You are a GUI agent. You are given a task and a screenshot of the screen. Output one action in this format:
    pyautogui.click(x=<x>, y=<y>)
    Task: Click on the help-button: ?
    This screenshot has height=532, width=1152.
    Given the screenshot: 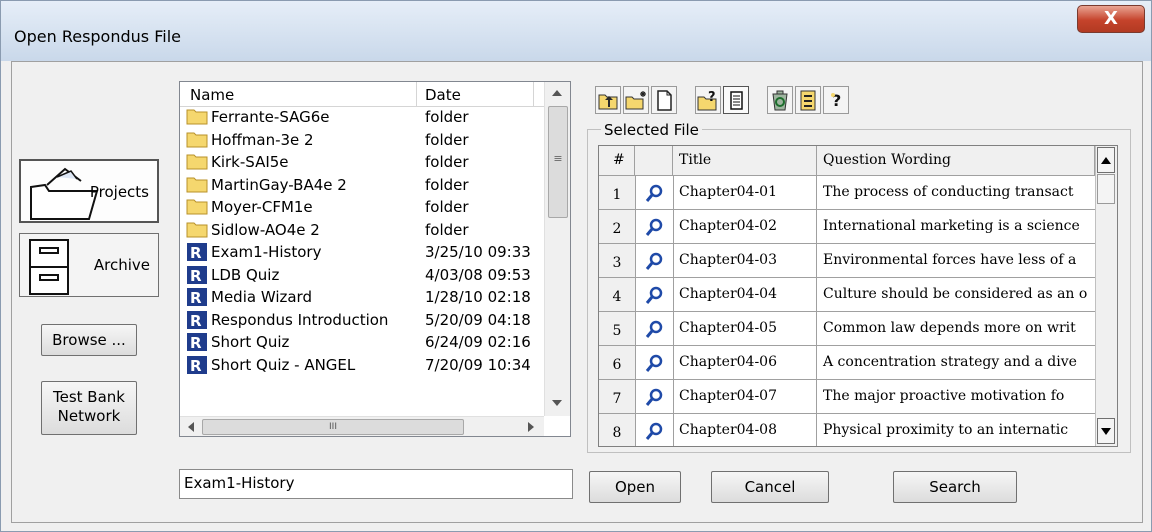 What is the action you would take?
    pyautogui.click(x=836, y=100)
    